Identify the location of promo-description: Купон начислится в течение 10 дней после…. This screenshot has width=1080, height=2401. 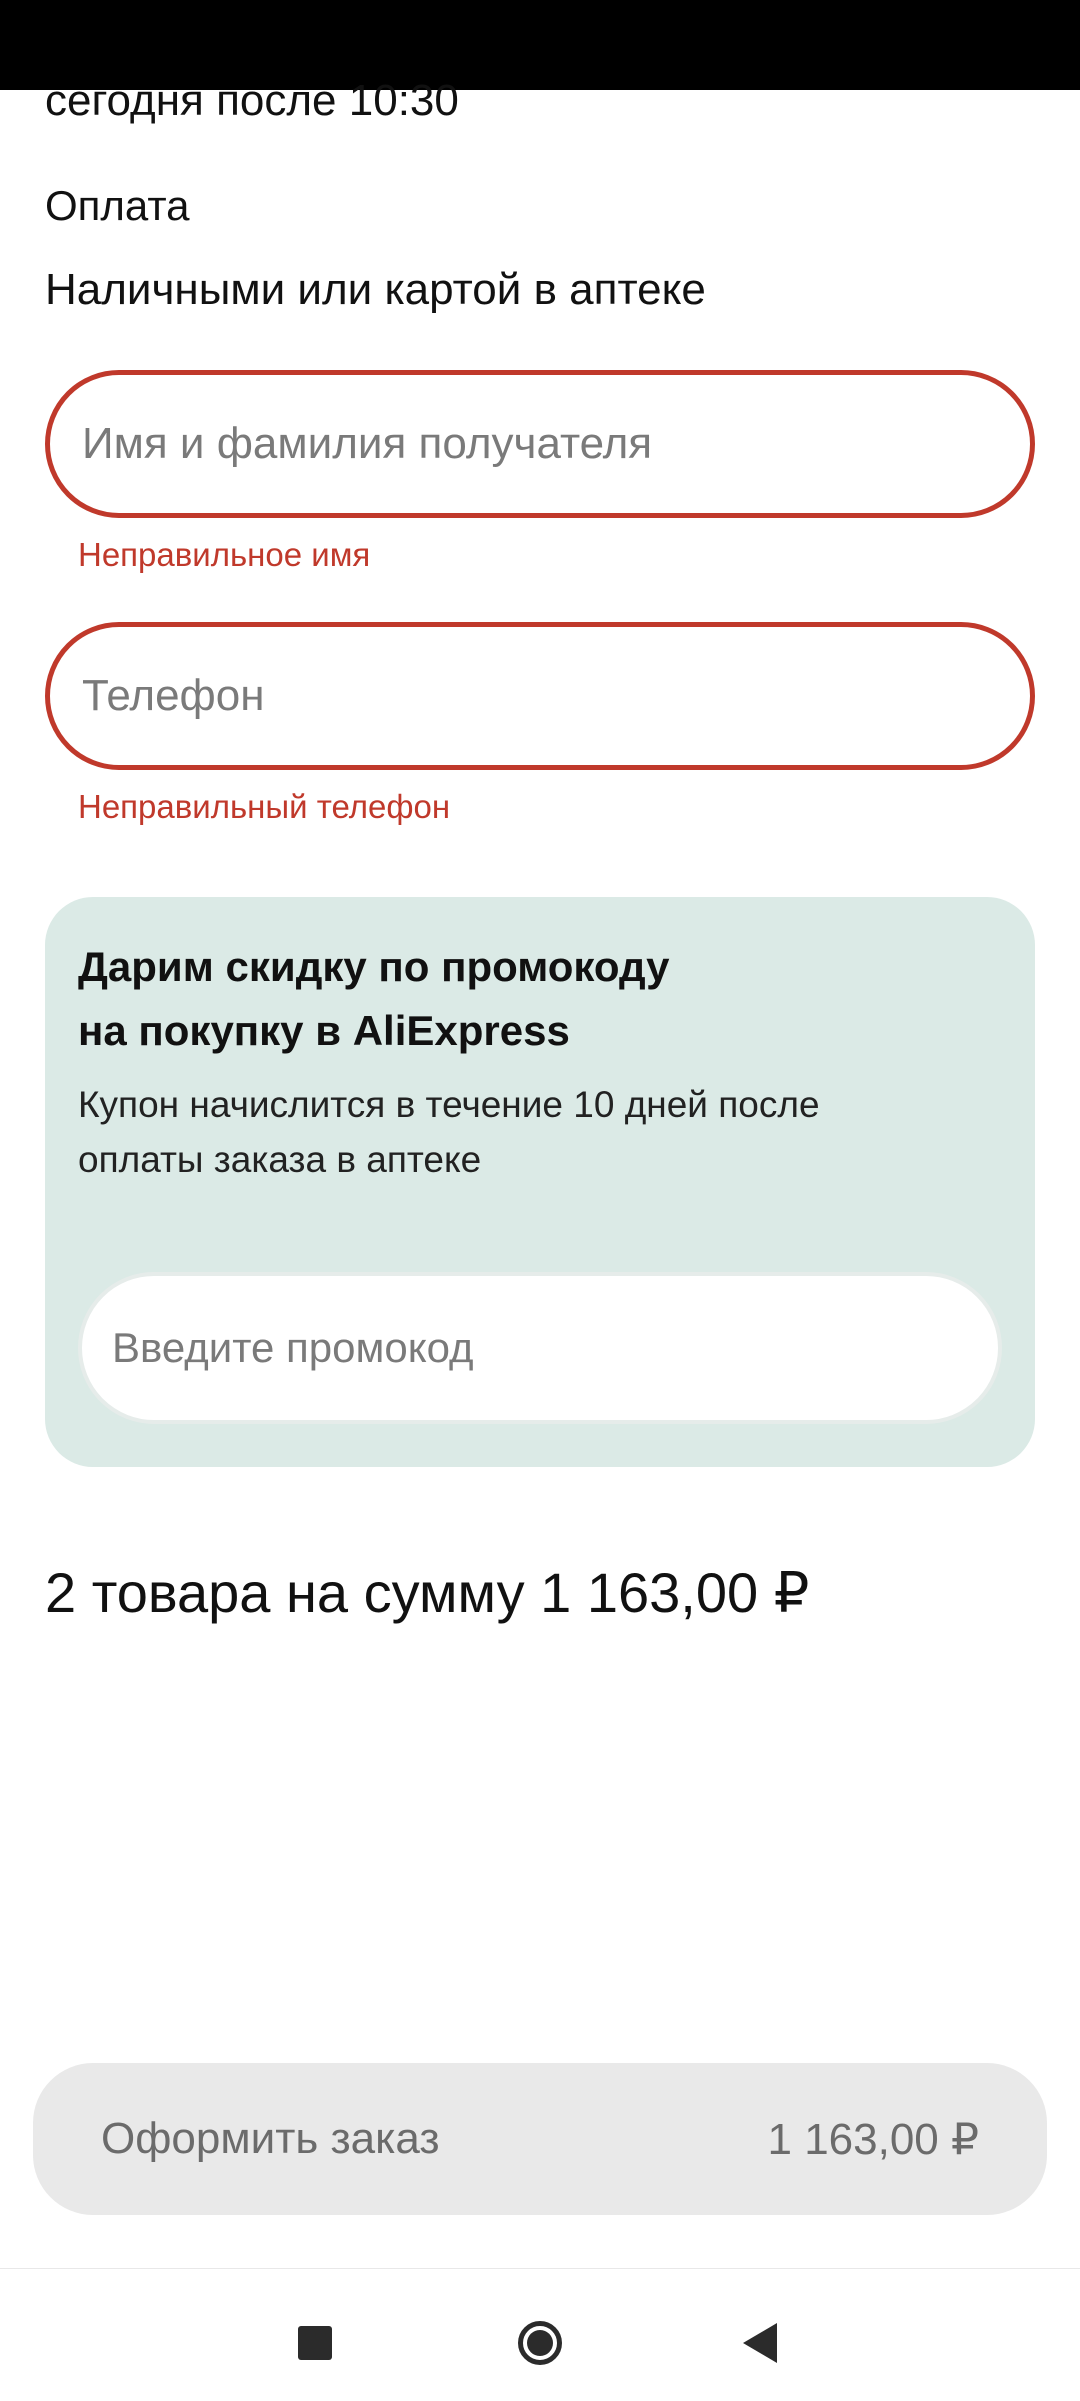
(528, 1132).